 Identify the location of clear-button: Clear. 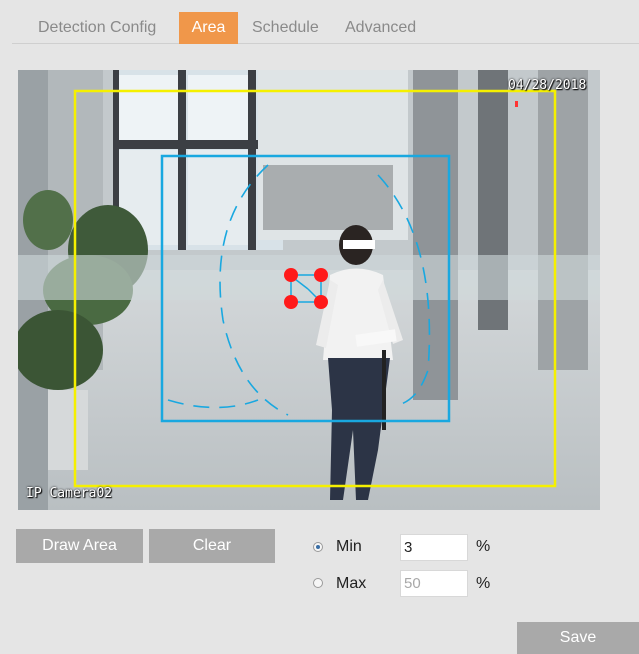
(212, 546).